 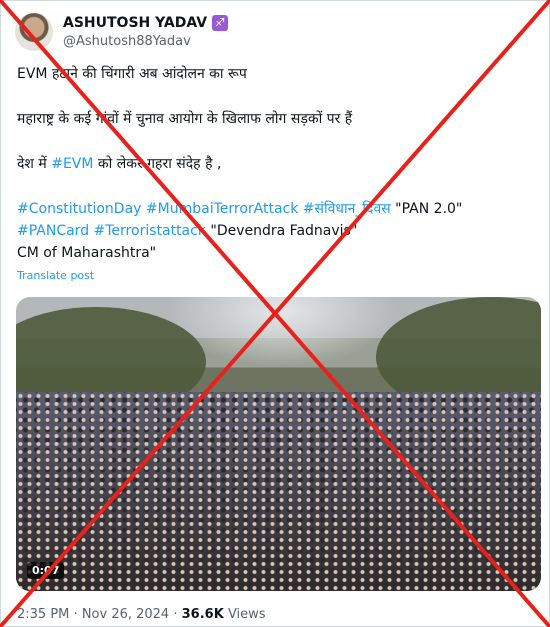 What do you see at coordinates (281, 231) in the screenshot?
I see `post-text-segment: "Devendra Fadnavis"` at bounding box center [281, 231].